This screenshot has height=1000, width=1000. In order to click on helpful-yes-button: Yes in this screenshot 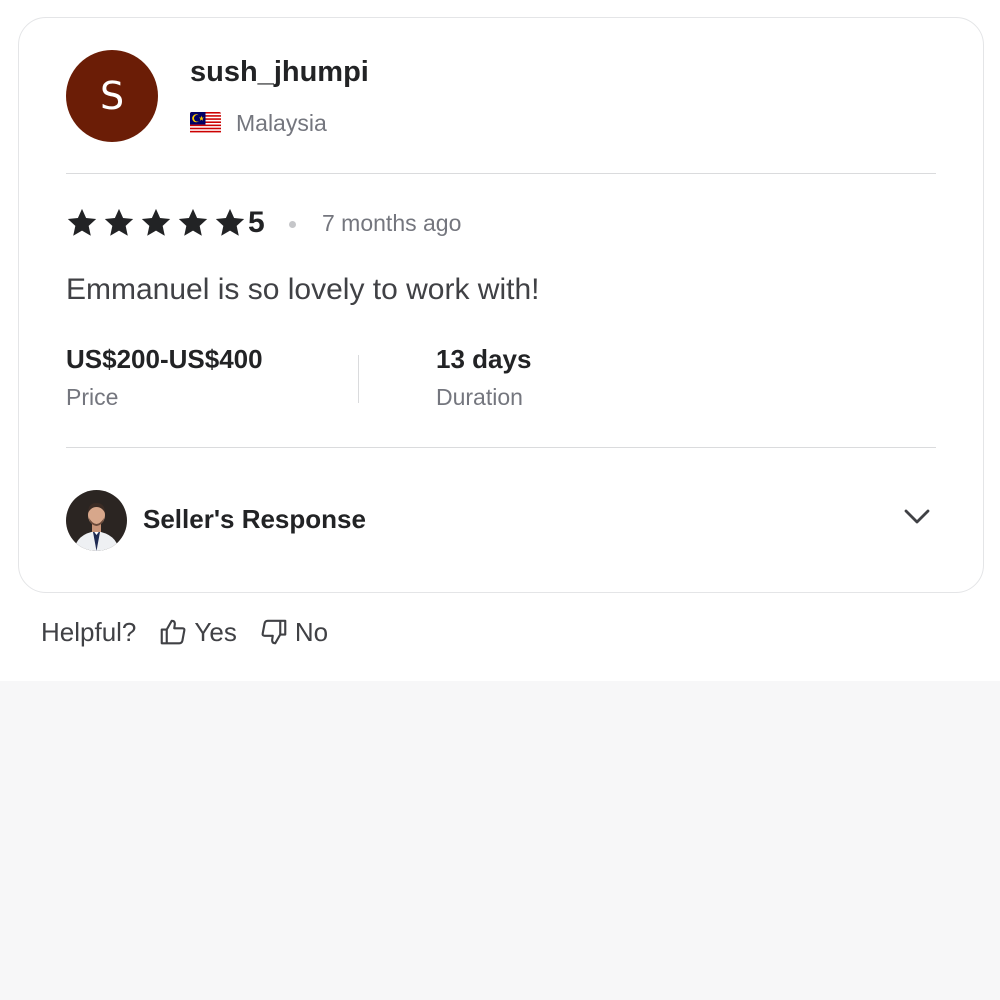, I will do `click(197, 632)`.